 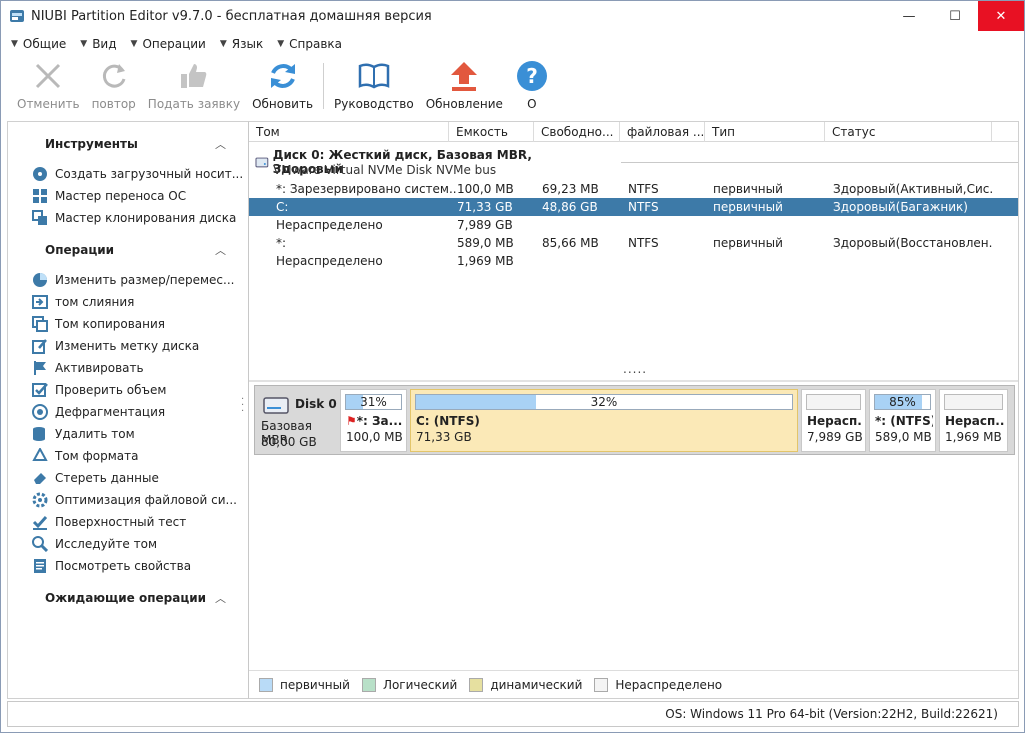 What do you see at coordinates (40, 478) in the screenshot?
I see `eraser-icon` at bounding box center [40, 478].